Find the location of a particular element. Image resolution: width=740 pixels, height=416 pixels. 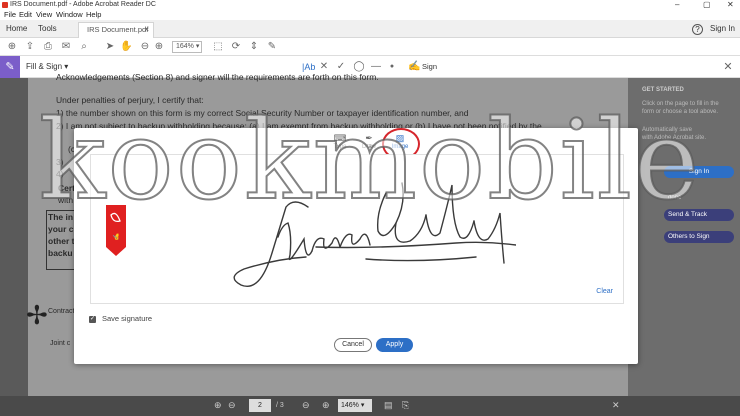

email-icon: ✉ is located at coordinates (66, 47).